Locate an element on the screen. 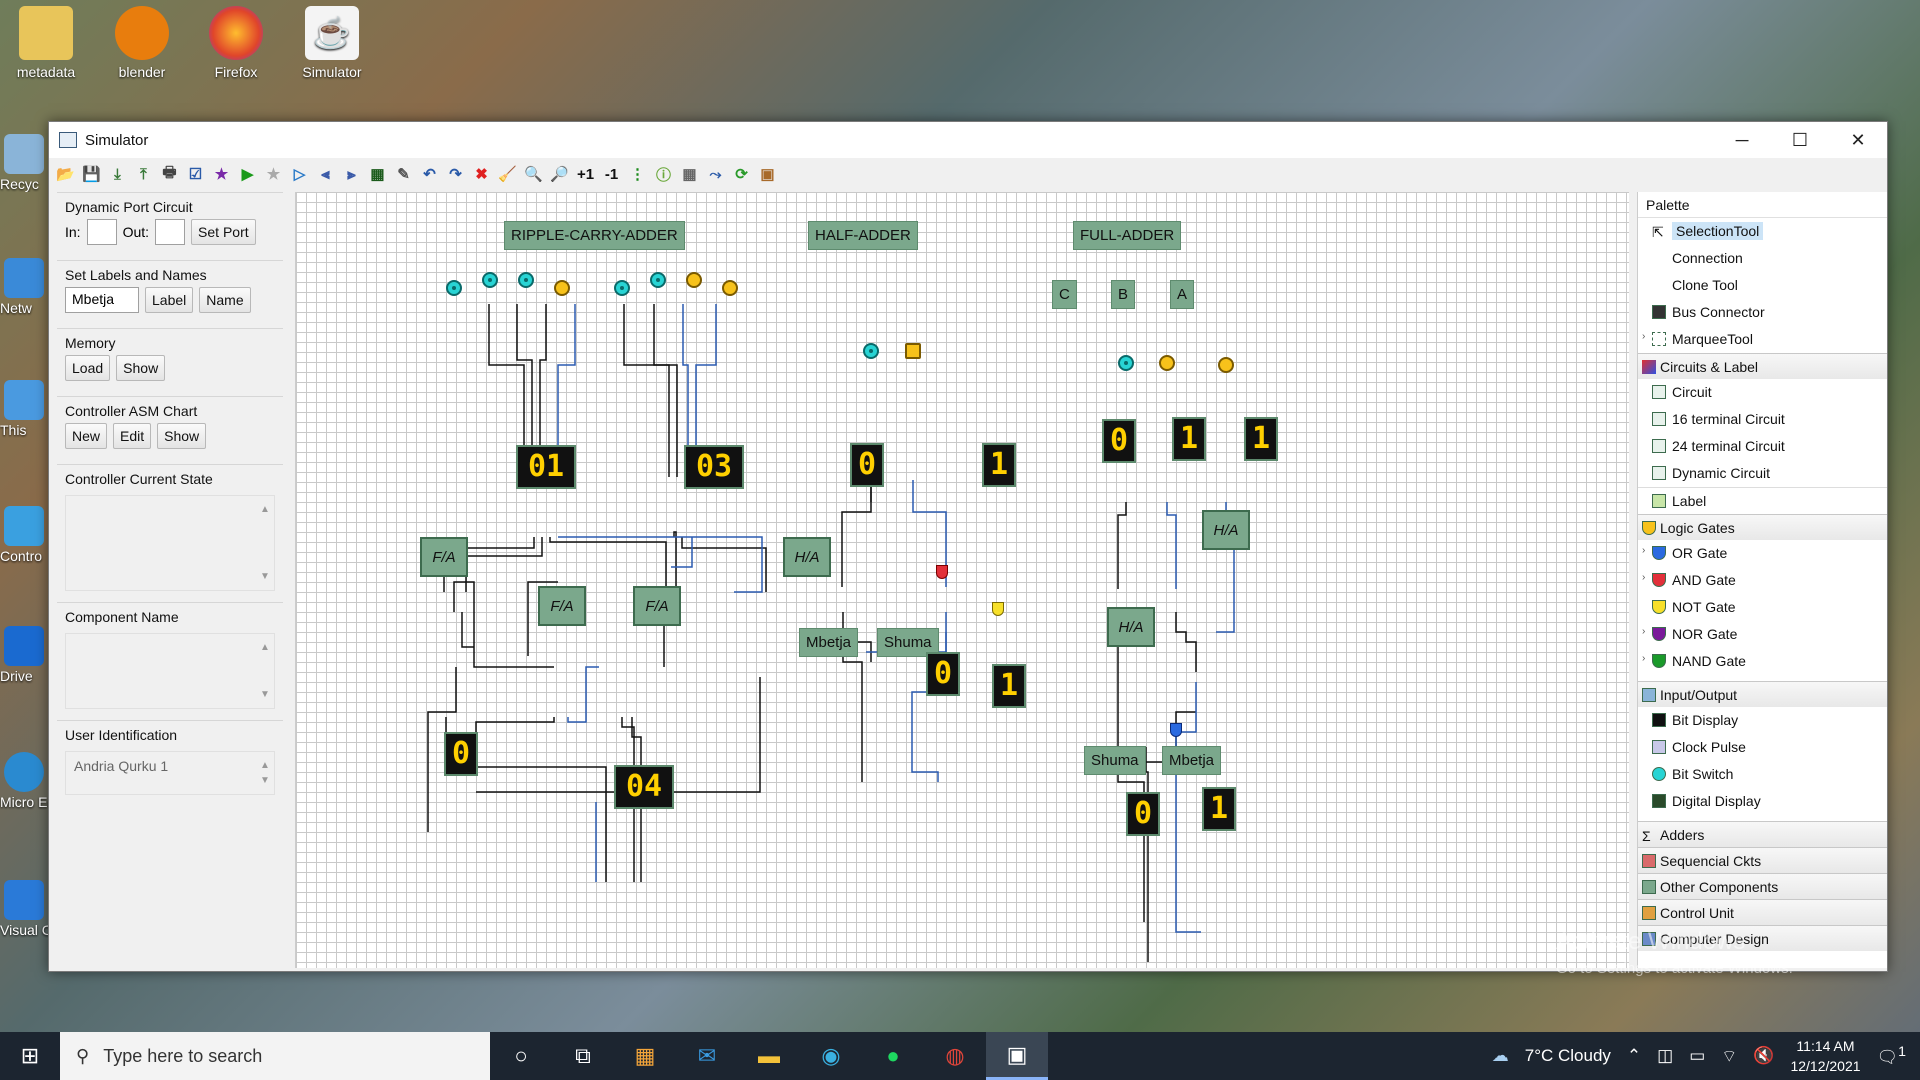 The height and width of the screenshot is (1080, 1920). palette-bus-connector: Bus Connector is located at coordinates (1762, 312).